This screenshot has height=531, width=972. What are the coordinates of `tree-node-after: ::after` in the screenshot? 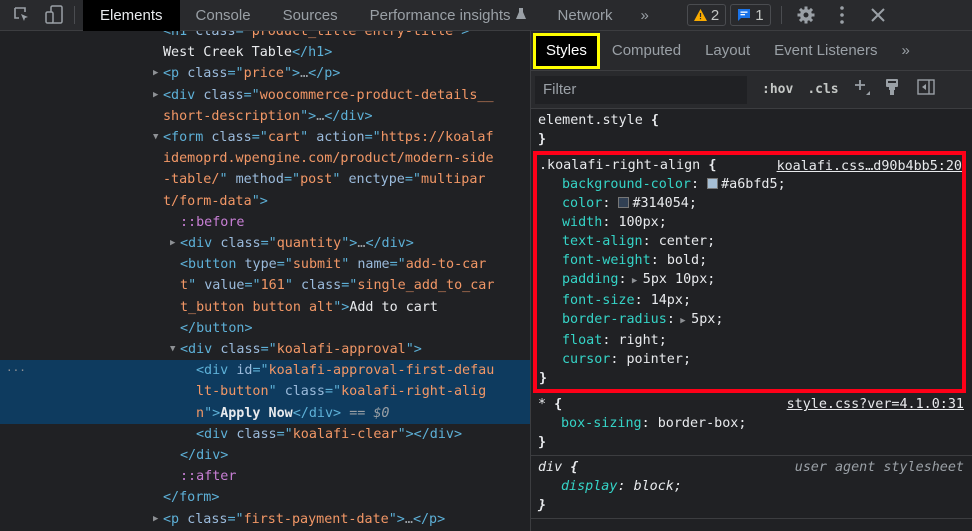 It's located at (265, 476).